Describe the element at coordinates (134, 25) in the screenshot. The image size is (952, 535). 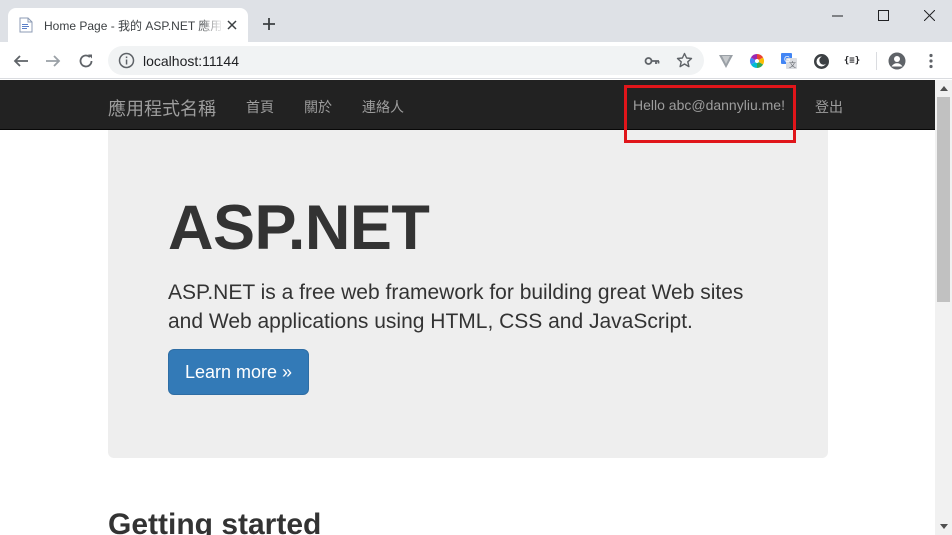
I see `tab-title: Home Page - 我的 ASP.NET 應用程式` at that location.